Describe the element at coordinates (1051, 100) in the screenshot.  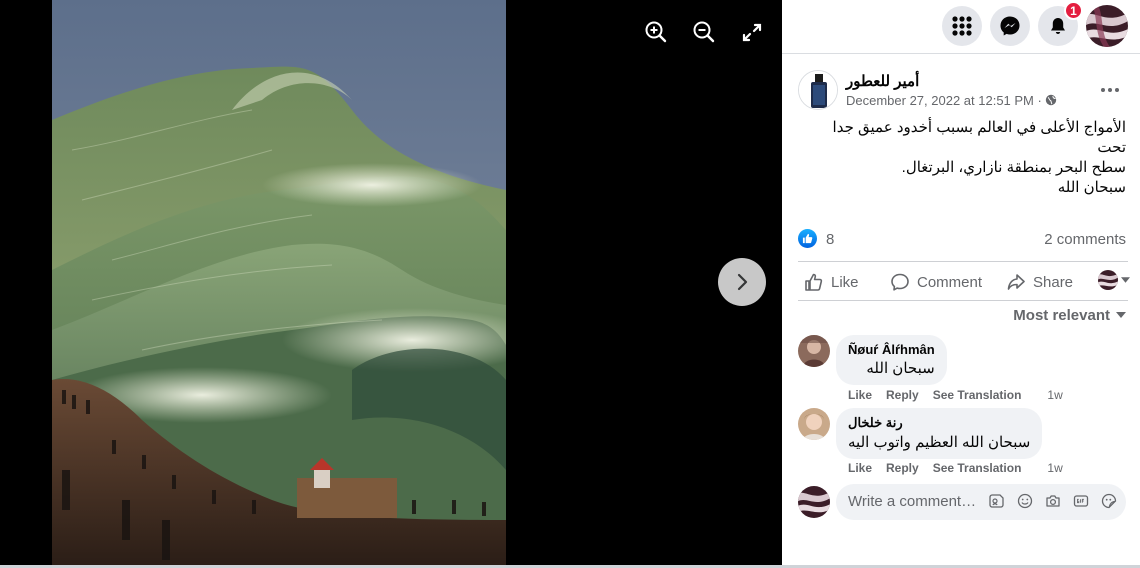
I see `globe-icon` at that location.